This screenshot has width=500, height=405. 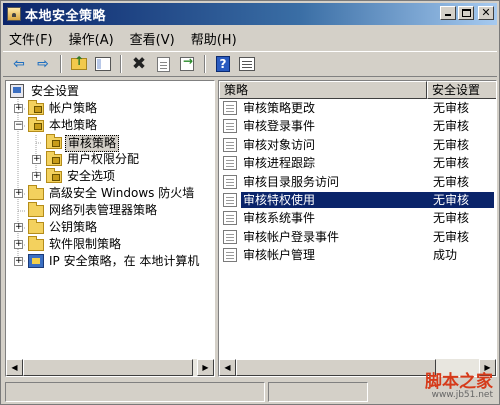 What do you see at coordinates (79, 64) in the screenshot?
I see `up-one-level-button` at bounding box center [79, 64].